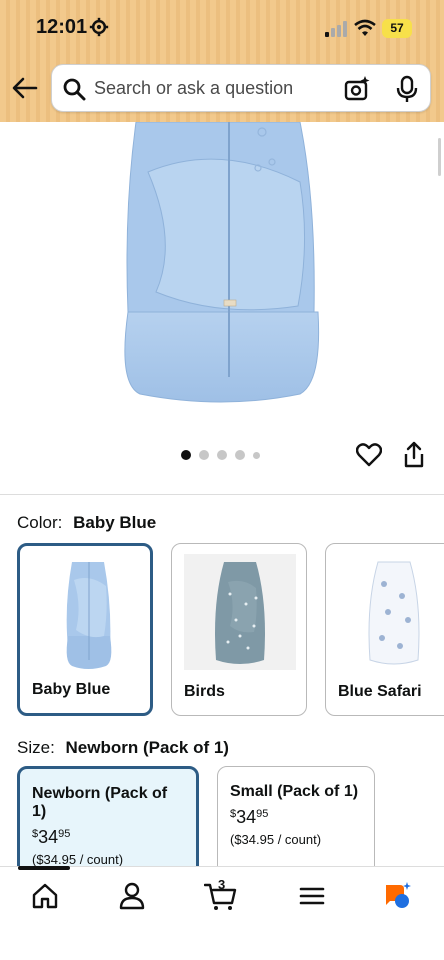  I want to click on size-option-title: Small (Pack of 1), so click(294, 791).